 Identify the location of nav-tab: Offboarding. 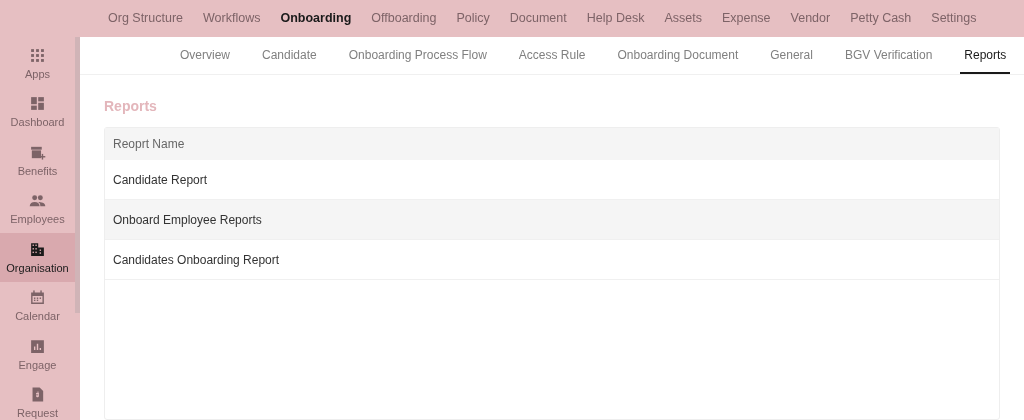
(404, 18).